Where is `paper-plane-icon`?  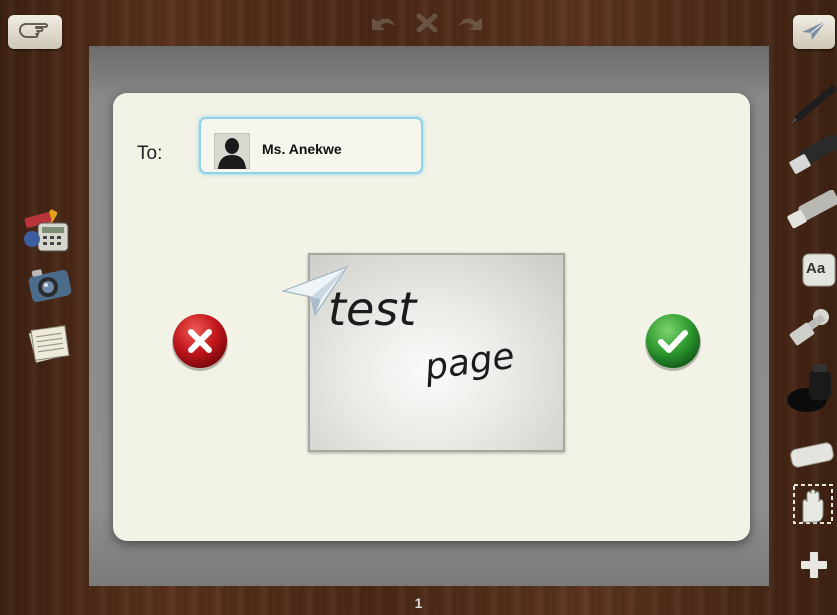 paper-plane-icon is located at coordinates (314, 291).